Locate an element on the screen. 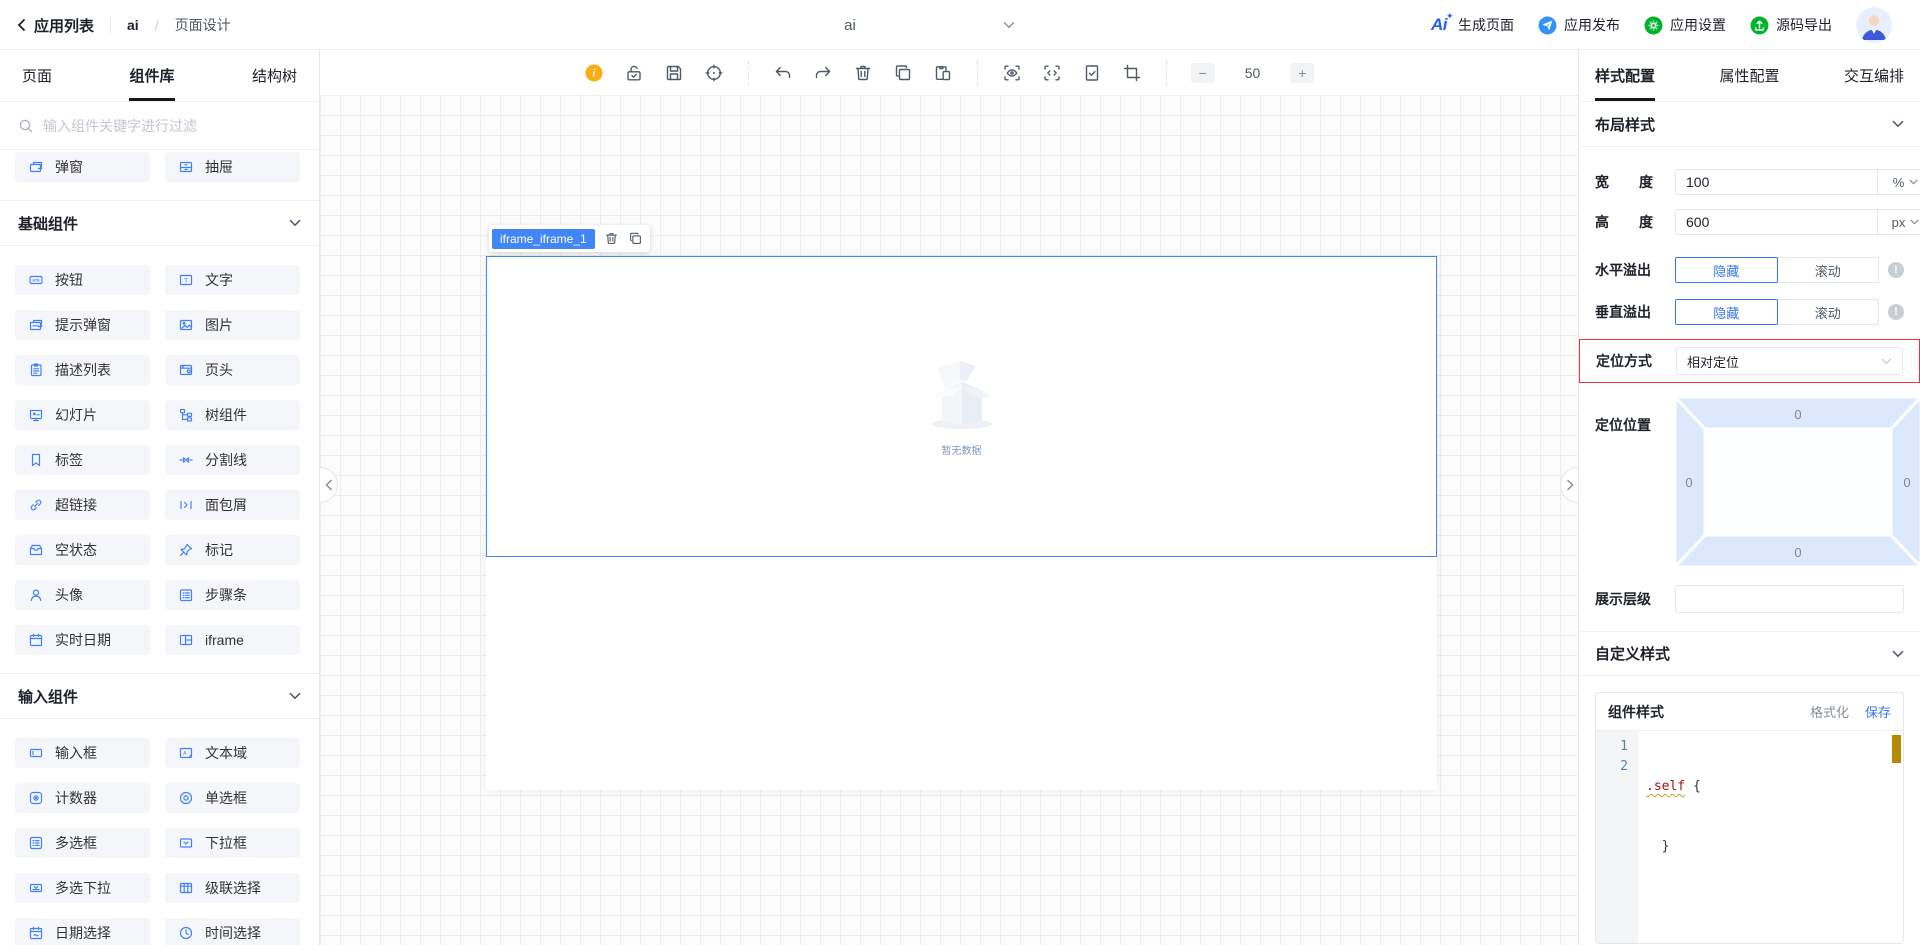 The height and width of the screenshot is (945, 1920). save-button: 保存 is located at coordinates (1878, 711).